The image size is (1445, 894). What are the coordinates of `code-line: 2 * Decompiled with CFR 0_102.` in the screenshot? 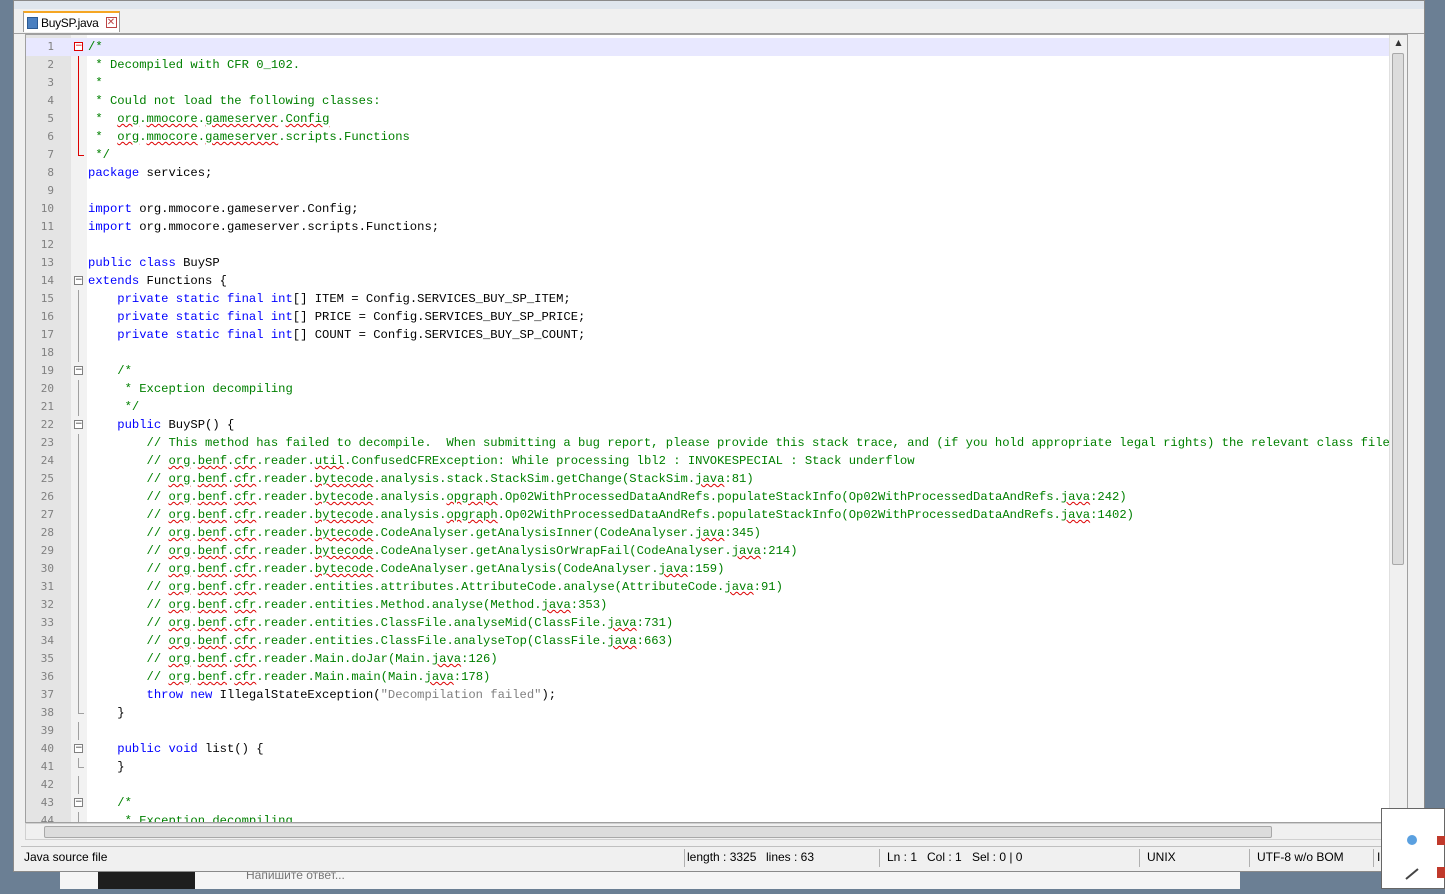 It's located at (716, 65).